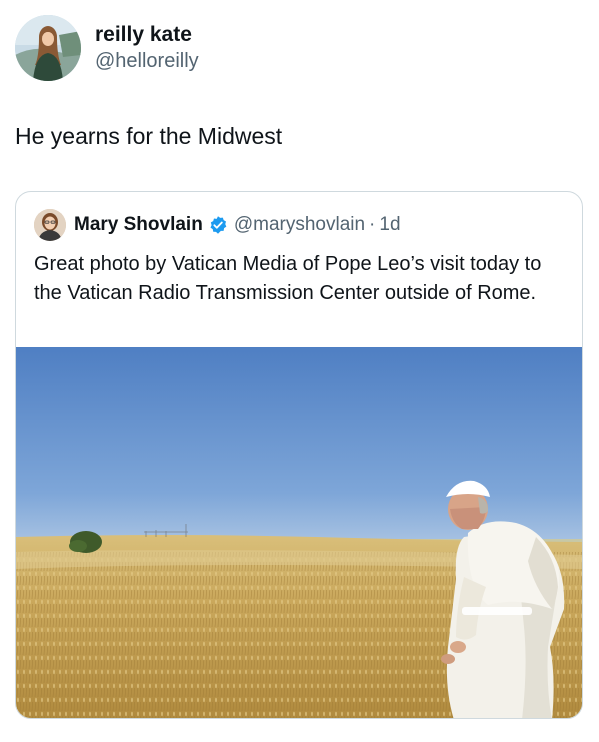 The image size is (599, 742). What do you see at coordinates (138, 225) in the screenshot?
I see `quoted-display-name: Mary Shovlain` at bounding box center [138, 225].